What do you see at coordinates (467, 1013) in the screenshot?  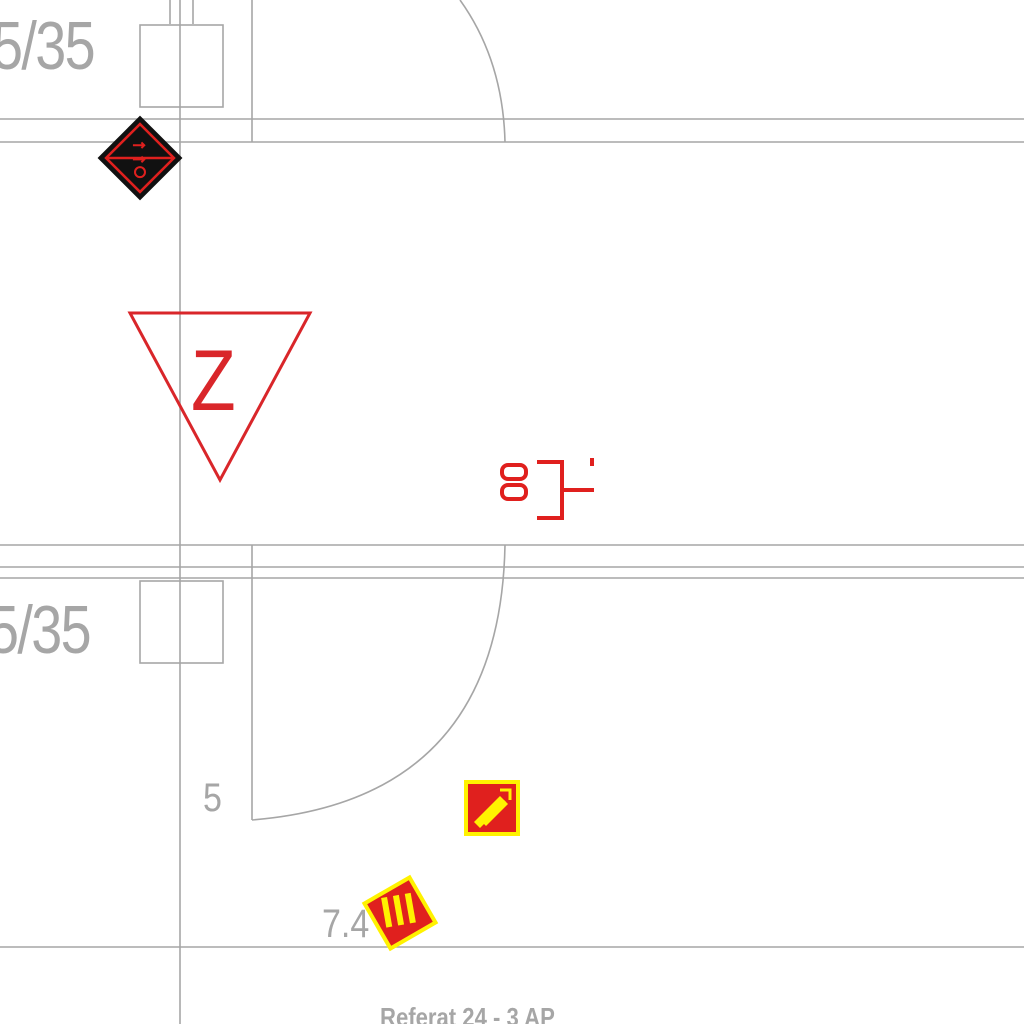 I see `room-label: Referat 24 - 3 AP` at bounding box center [467, 1013].